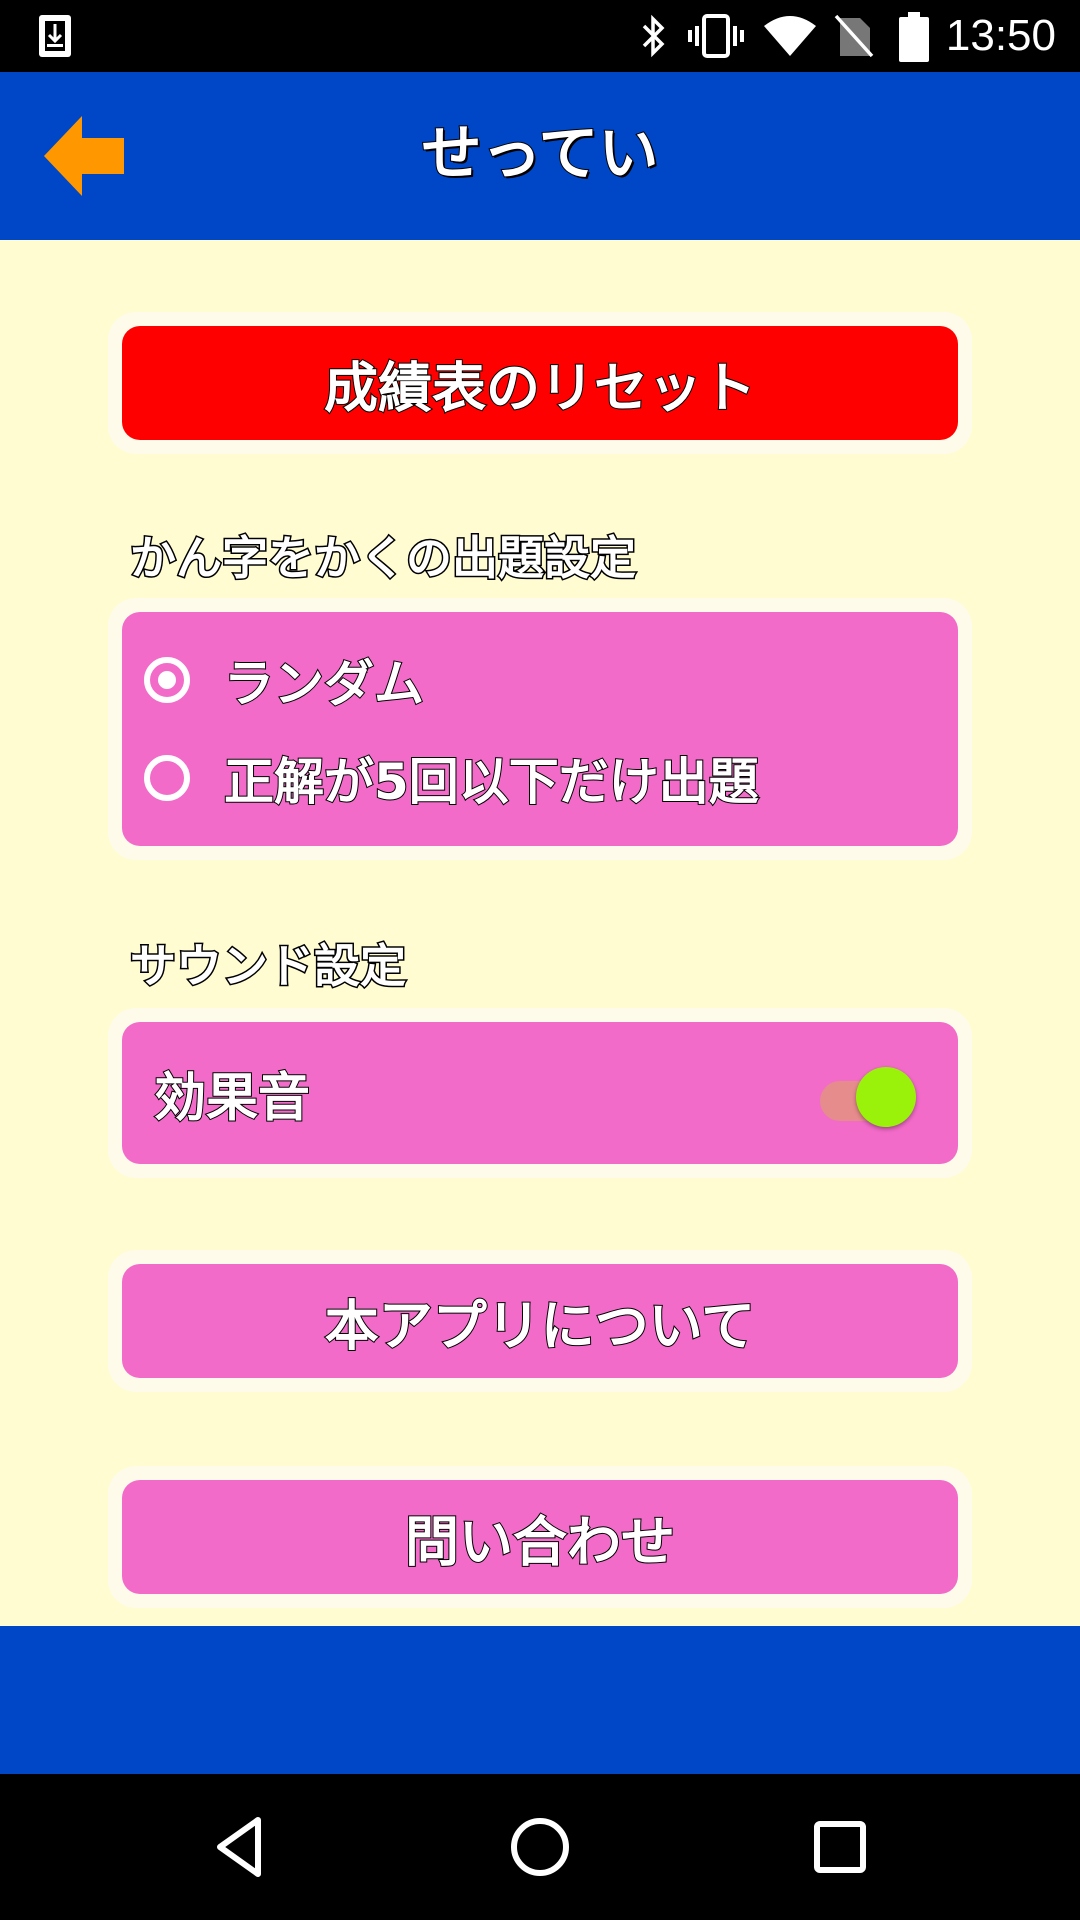 The width and height of the screenshot is (1080, 1920). I want to click on wifi-icon, so click(790, 36).